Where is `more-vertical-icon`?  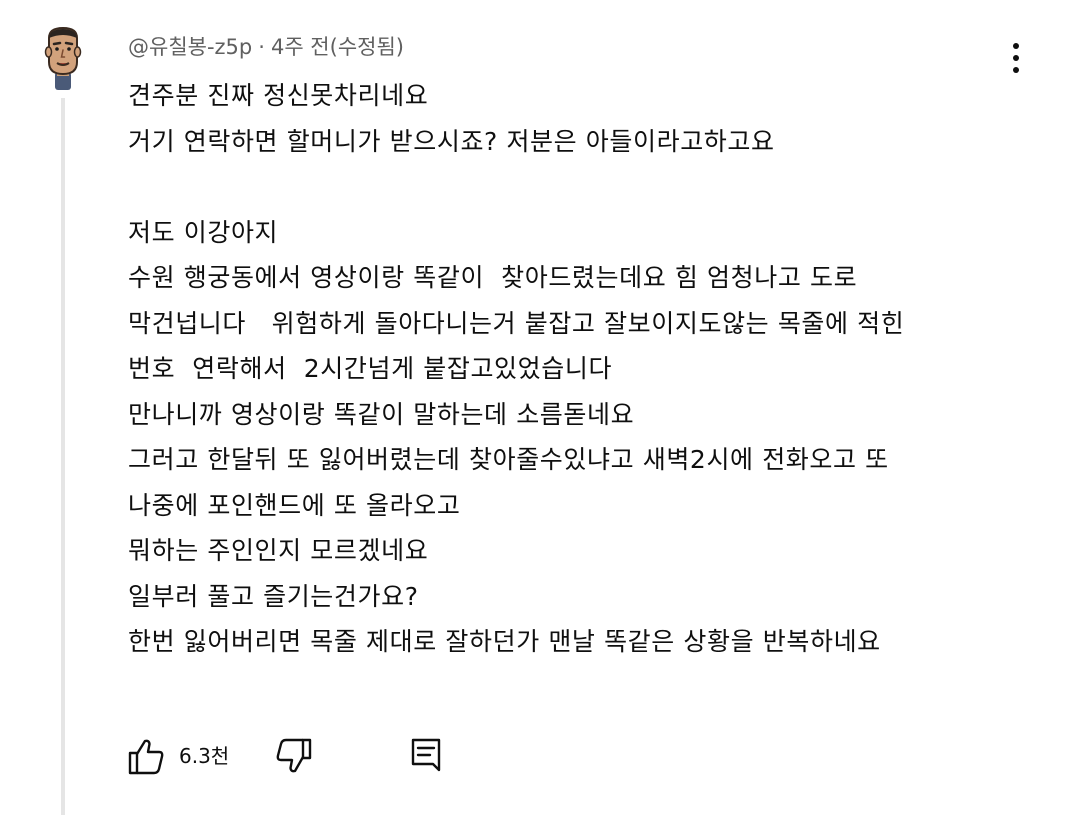
more-vertical-icon is located at coordinates (1016, 58).